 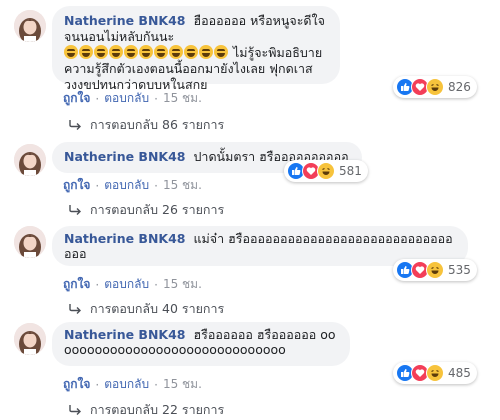 I want to click on replies-count-label: การตอบกลับ 26 รายการ, so click(x=157, y=210).